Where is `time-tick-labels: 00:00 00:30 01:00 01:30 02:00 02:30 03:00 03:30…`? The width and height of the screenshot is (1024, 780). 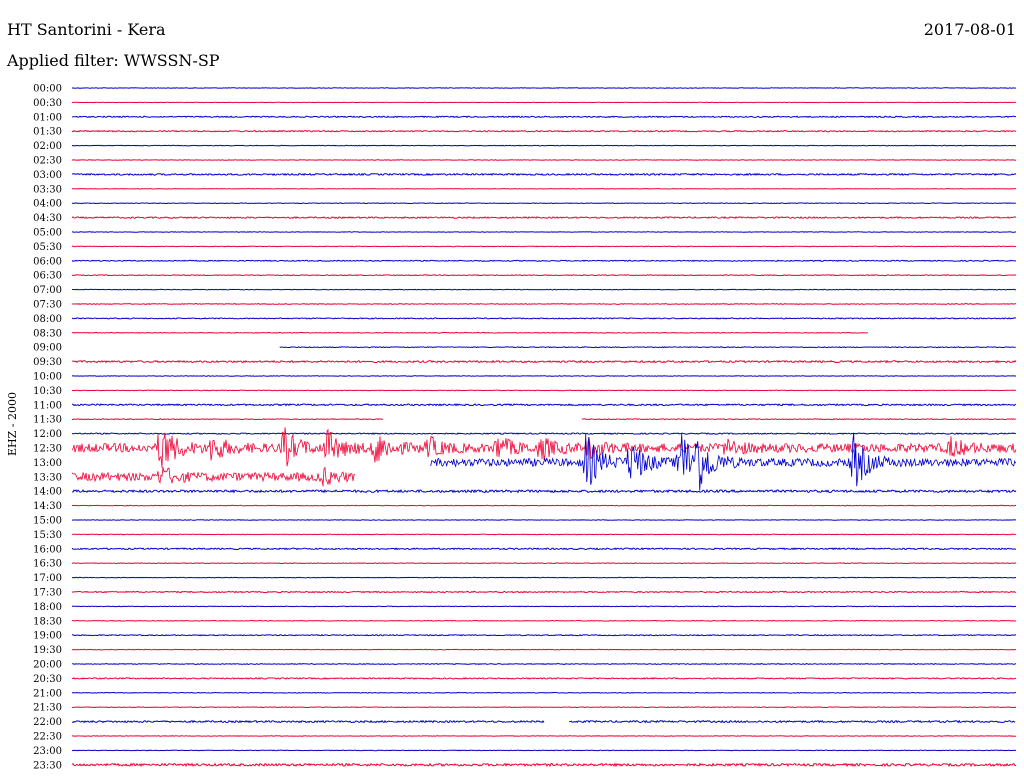 time-tick-labels: 00:00 00:30 01:00 01:30 02:00 02:30 03:00 03:30… is located at coordinates (47, 428).